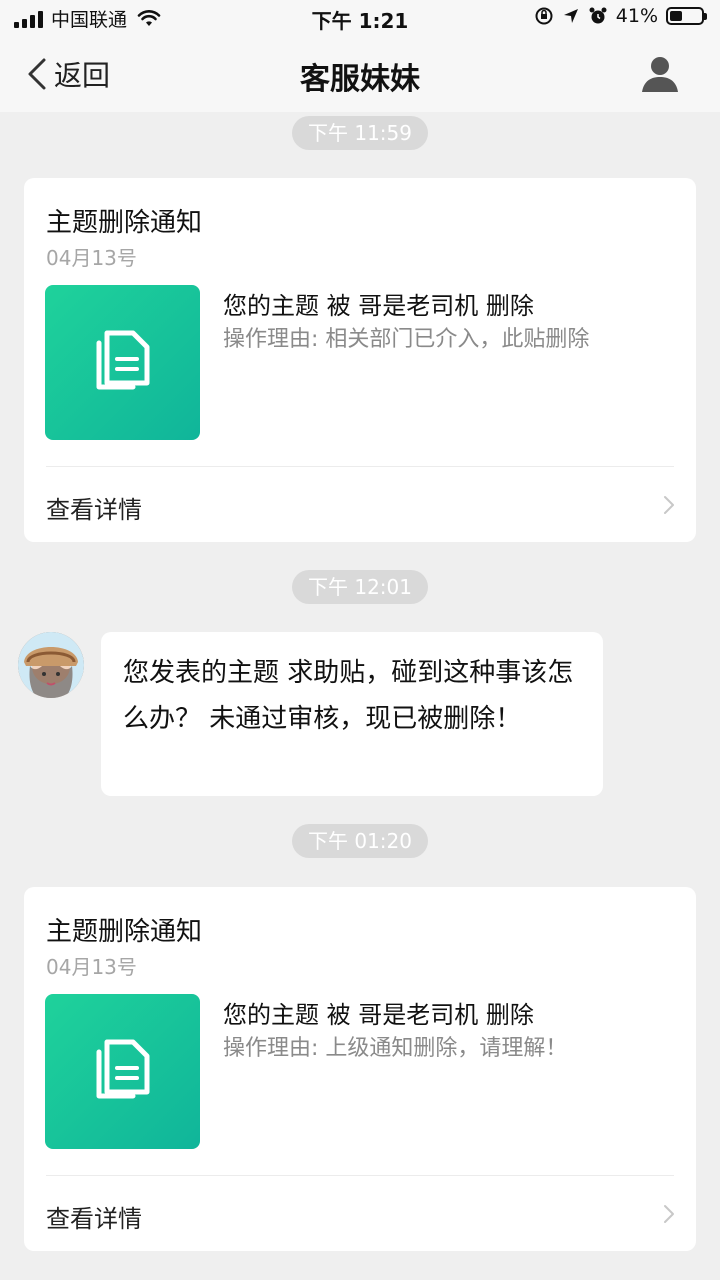  I want to click on orientation-lock-icon, so click(544, 16).